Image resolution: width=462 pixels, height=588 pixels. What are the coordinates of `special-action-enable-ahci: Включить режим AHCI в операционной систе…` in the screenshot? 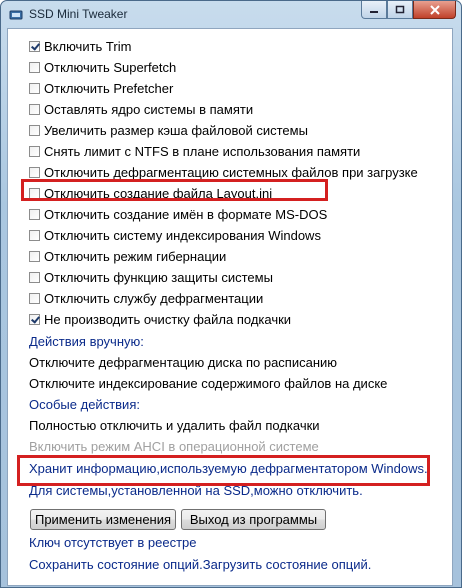 It's located at (174, 446).